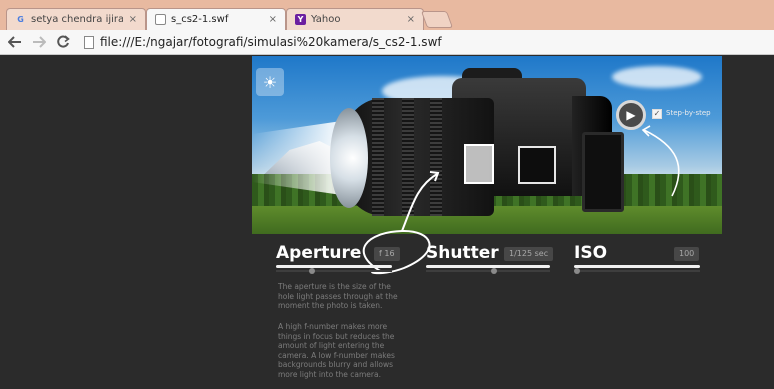  Describe the element at coordinates (334, 271) in the screenshot. I see `aperture-slider` at that location.